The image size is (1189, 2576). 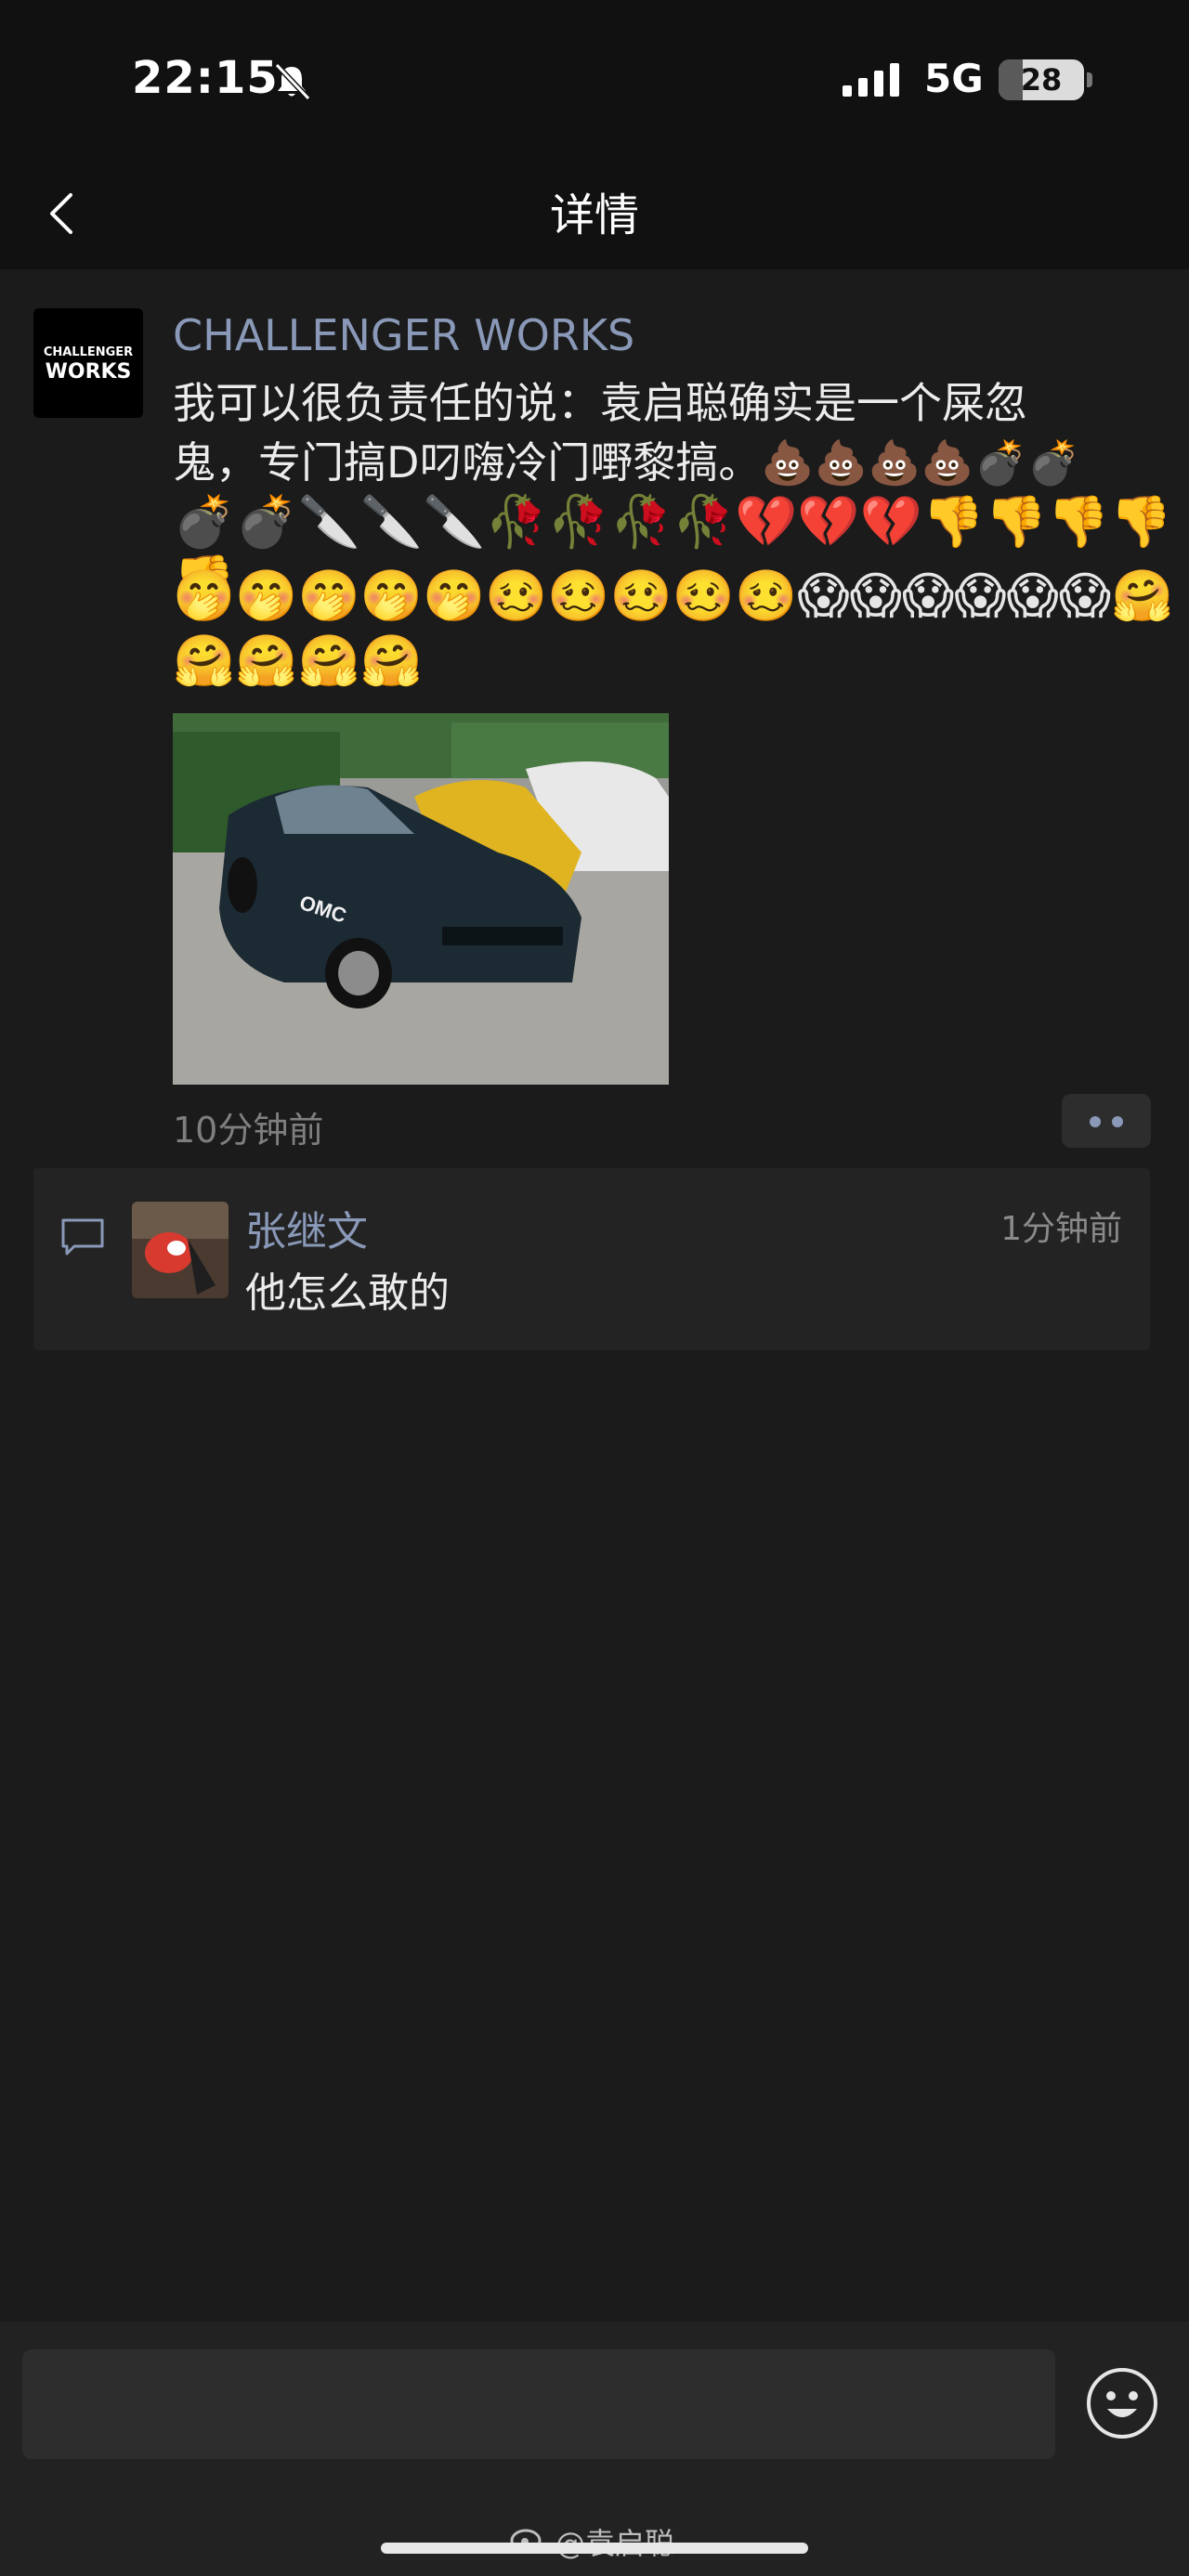 I want to click on battery-level: 28, so click(x=1041, y=80).